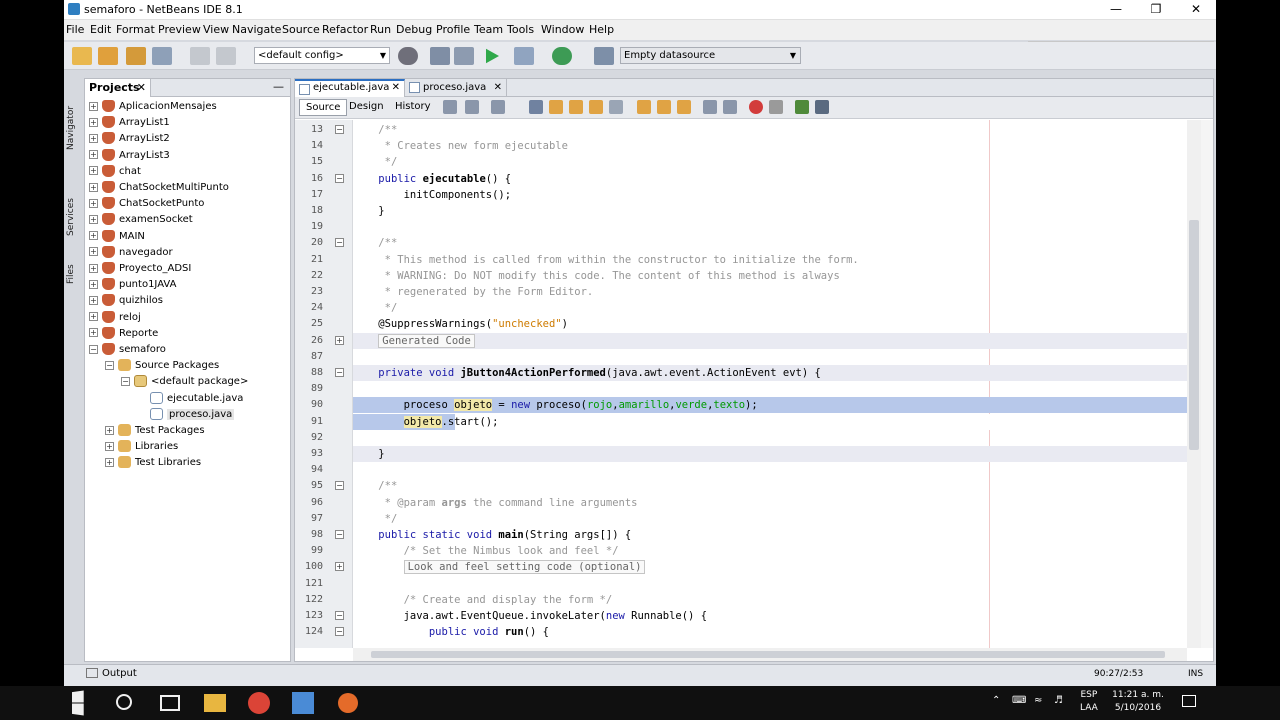  Describe the element at coordinates (1038, 700) in the screenshot. I see `wifi-icon: ≈` at that location.